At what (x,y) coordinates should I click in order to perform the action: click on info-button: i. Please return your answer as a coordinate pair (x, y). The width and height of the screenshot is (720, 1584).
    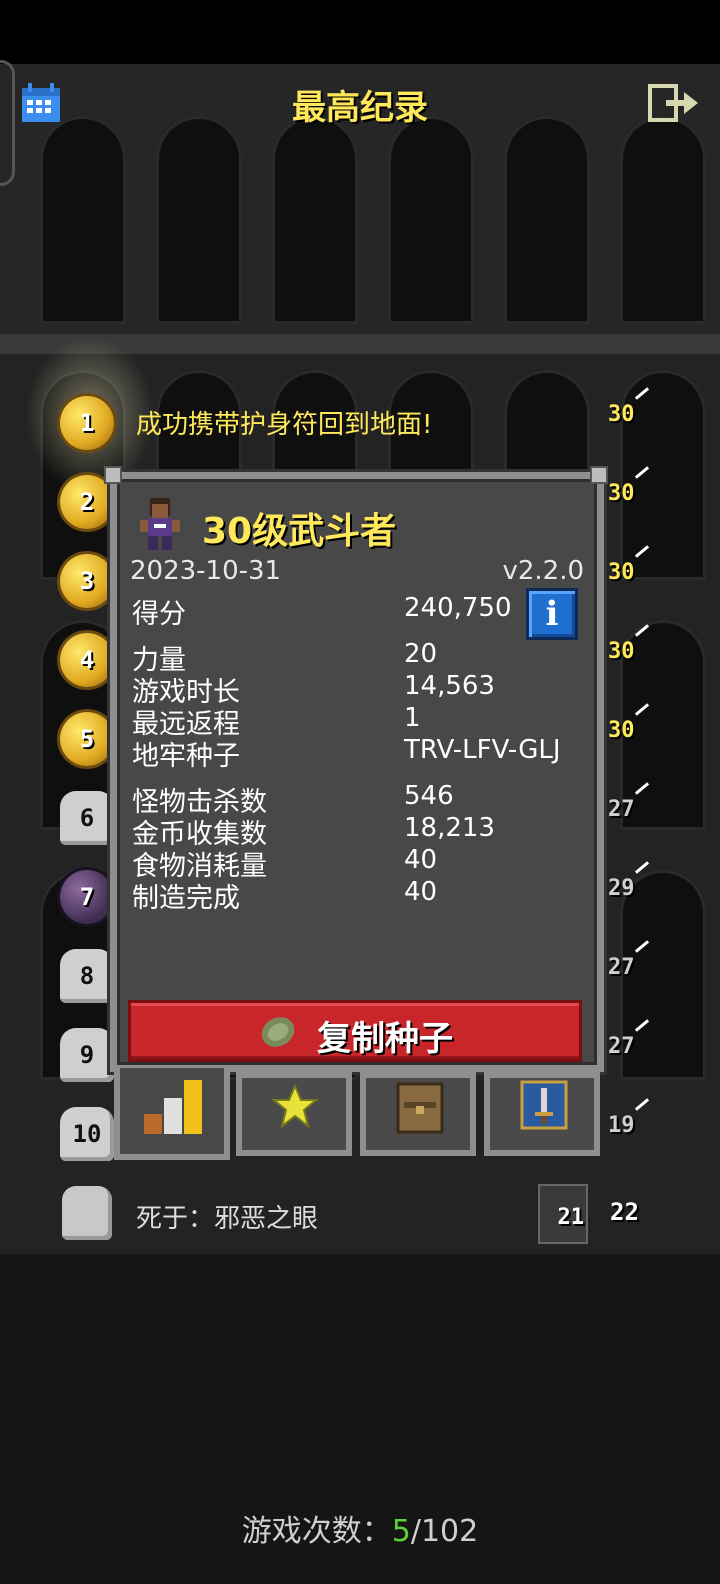
    Looking at the image, I should click on (552, 614).